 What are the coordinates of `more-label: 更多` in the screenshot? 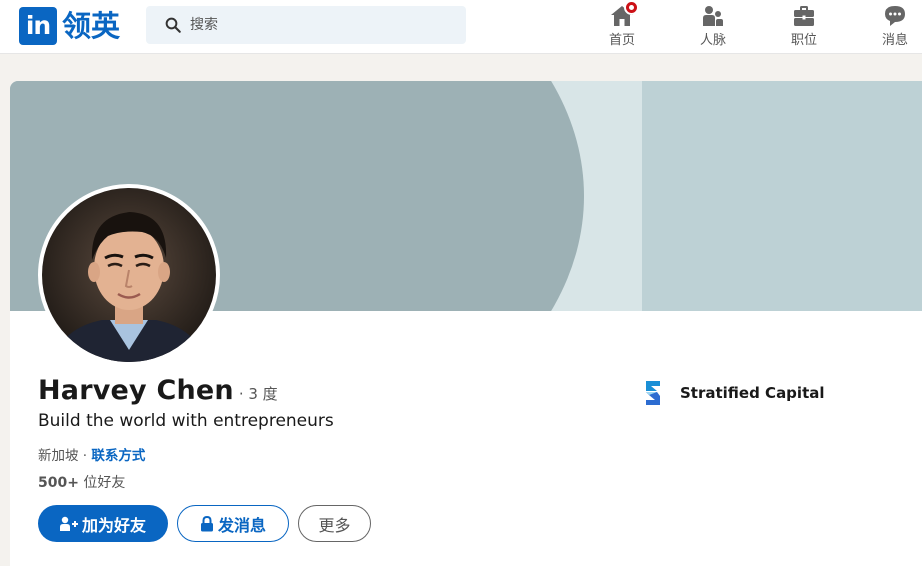 It's located at (334, 525).